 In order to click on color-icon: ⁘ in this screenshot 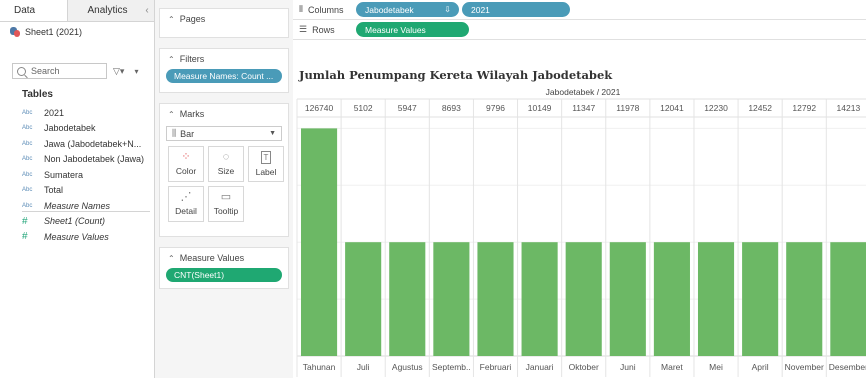, I will do `click(186, 157)`.